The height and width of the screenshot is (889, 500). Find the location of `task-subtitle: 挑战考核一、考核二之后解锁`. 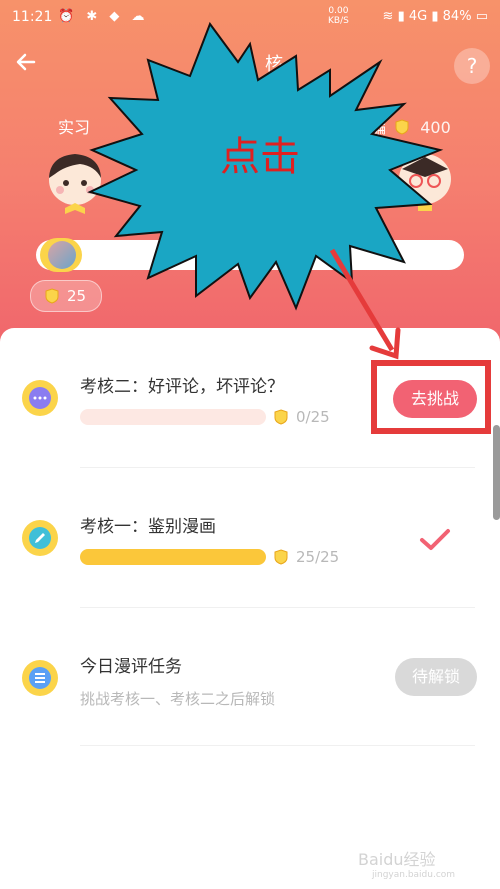

task-subtitle: 挑战考核一、考核二之后解锁 is located at coordinates (178, 699).